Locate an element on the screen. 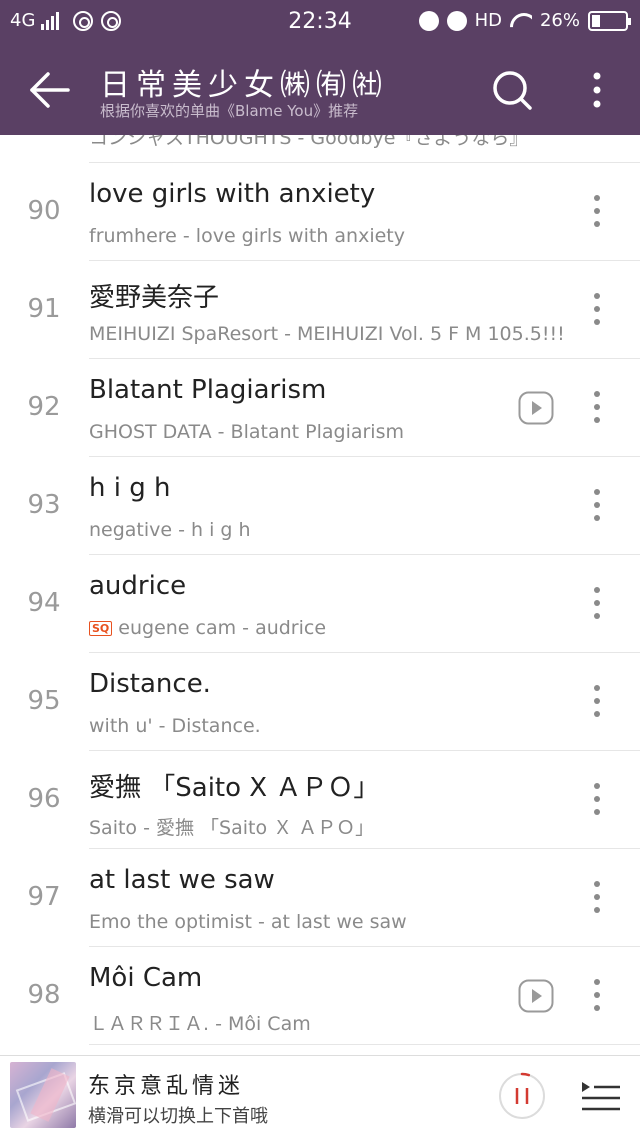 Image resolution: width=640 pixels, height=1138 pixels. track-number: 94 is located at coordinates (44, 603).